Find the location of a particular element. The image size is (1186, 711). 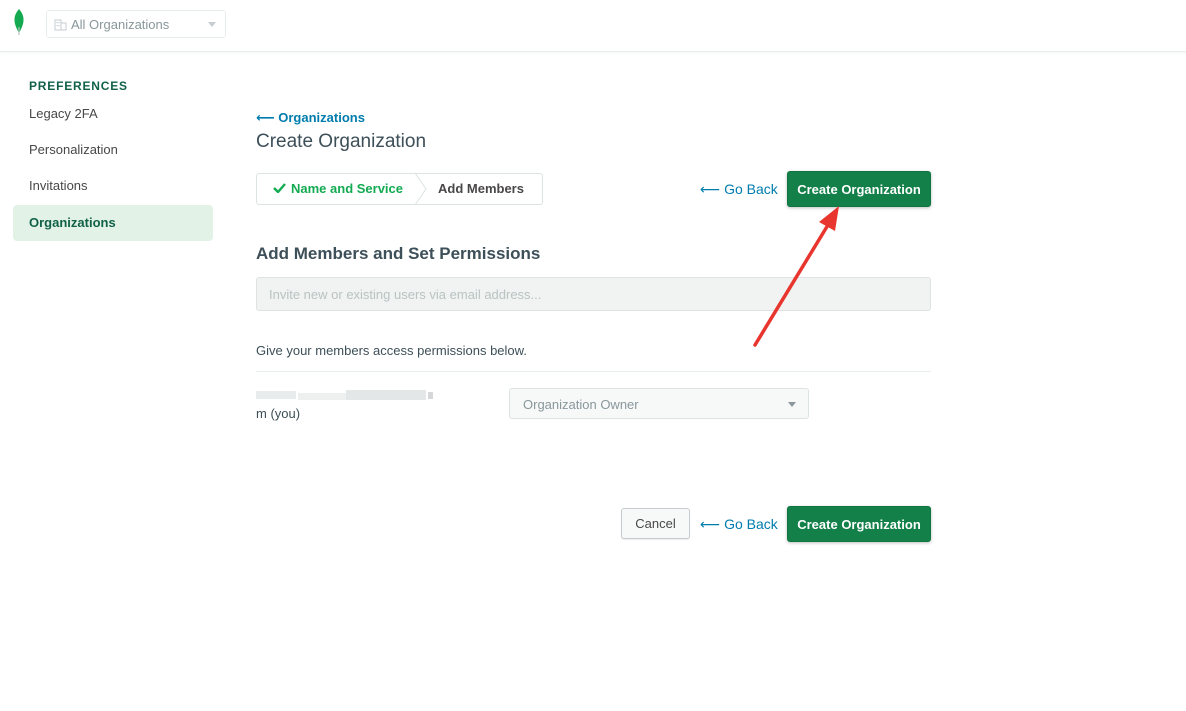

step-name-and-service: Name and Service is located at coordinates (338, 189).